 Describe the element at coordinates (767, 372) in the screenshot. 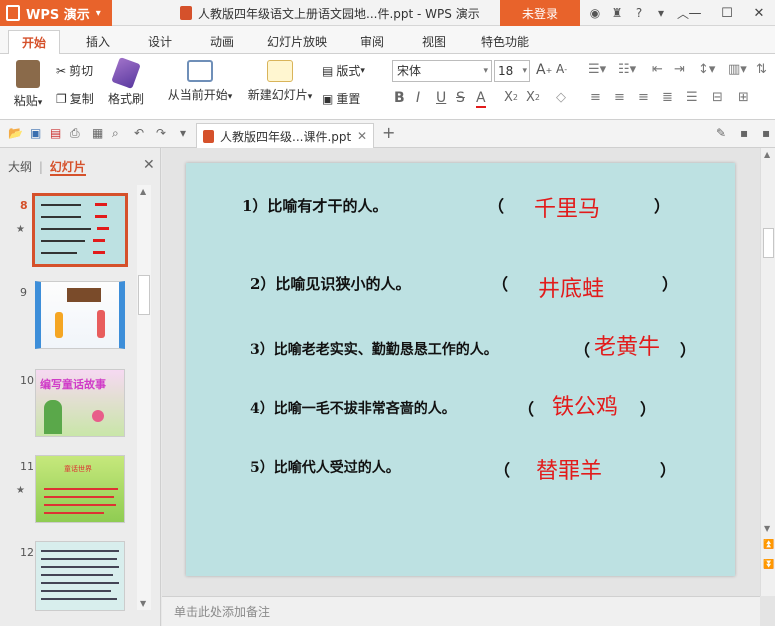

I see `editor-scrollbar: ▲ ▼ ⏫ ⏬` at that location.